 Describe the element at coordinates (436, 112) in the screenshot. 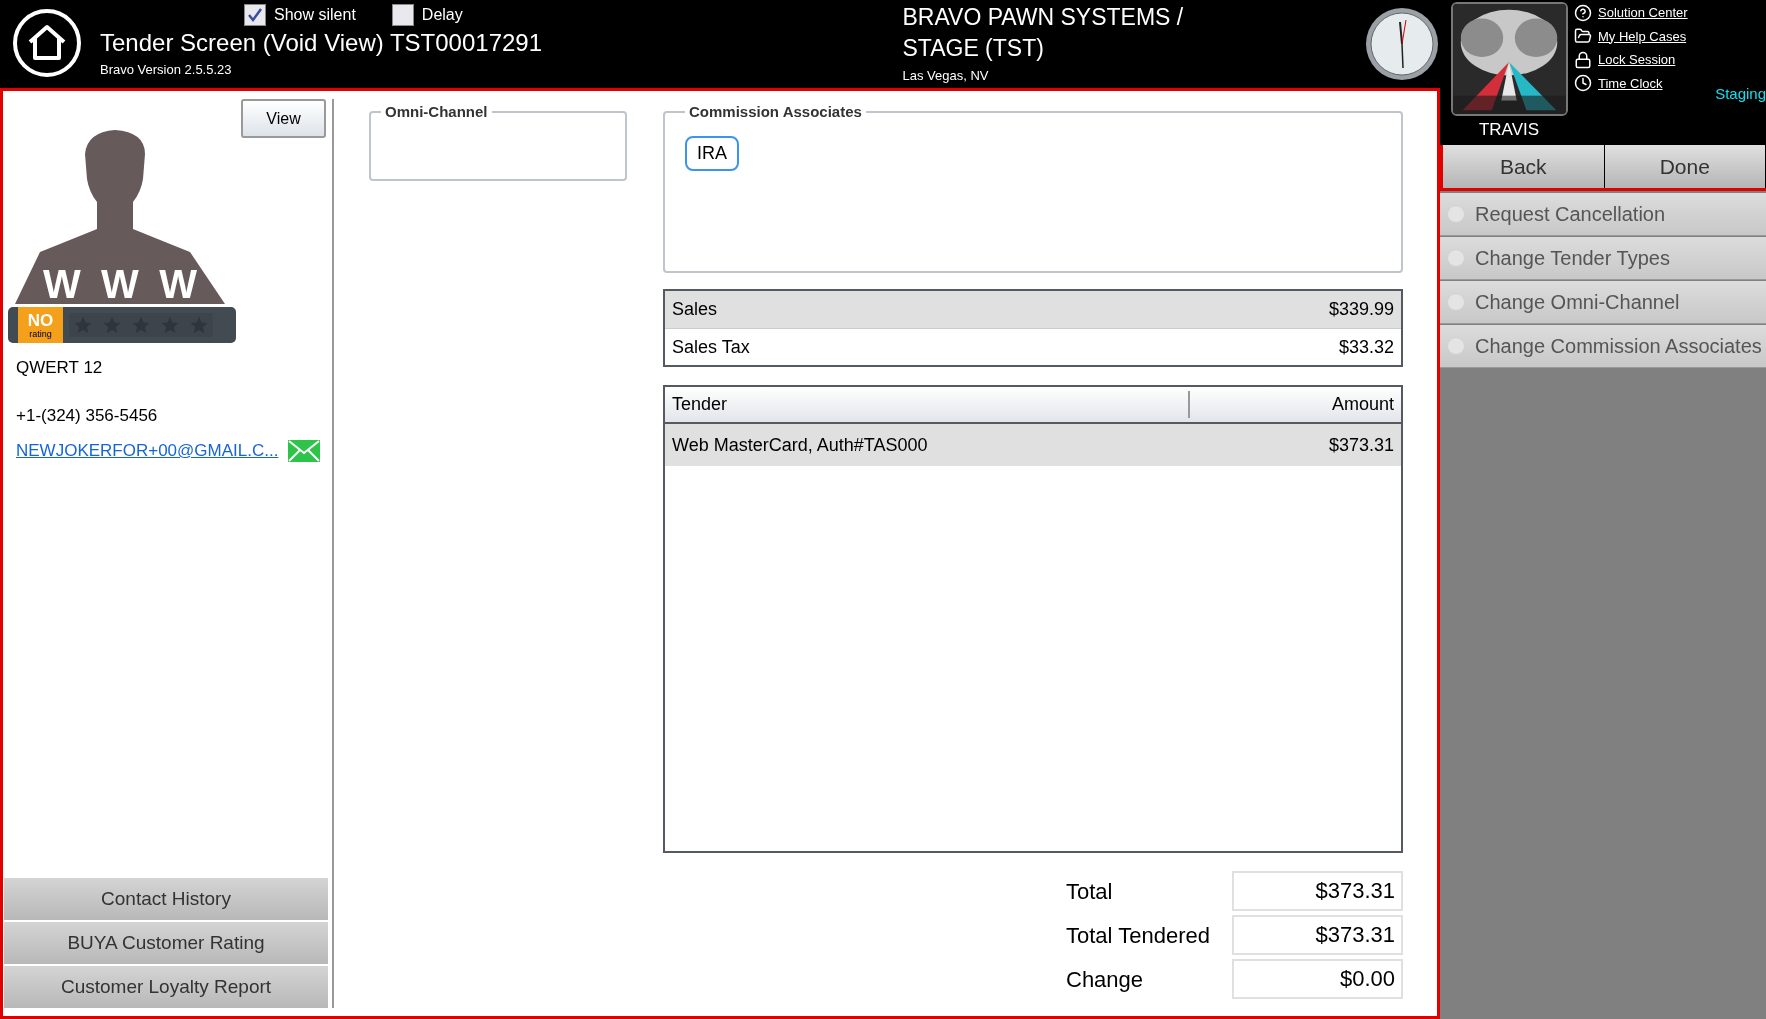

I see `group-legend: Omni-Channel` at that location.